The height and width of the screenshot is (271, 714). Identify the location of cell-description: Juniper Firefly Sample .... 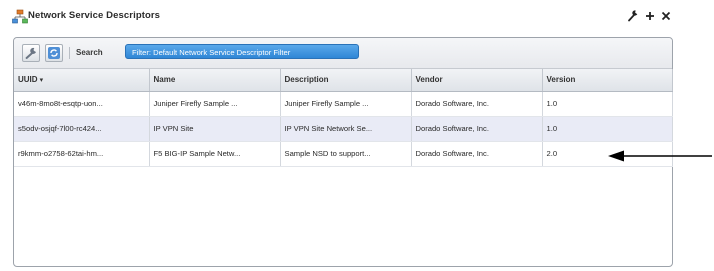
(346, 104).